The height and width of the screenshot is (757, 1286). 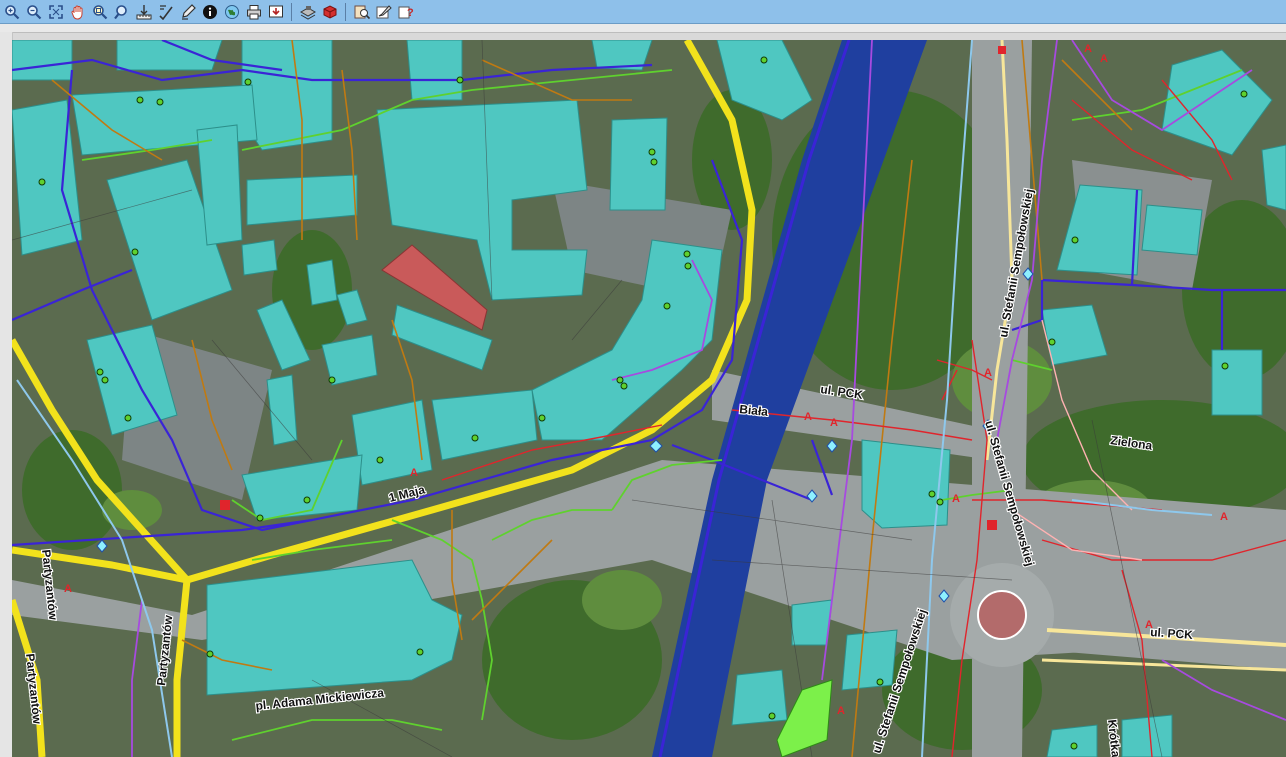 I want to click on zoom-extent-icon, so click(x=55, y=11).